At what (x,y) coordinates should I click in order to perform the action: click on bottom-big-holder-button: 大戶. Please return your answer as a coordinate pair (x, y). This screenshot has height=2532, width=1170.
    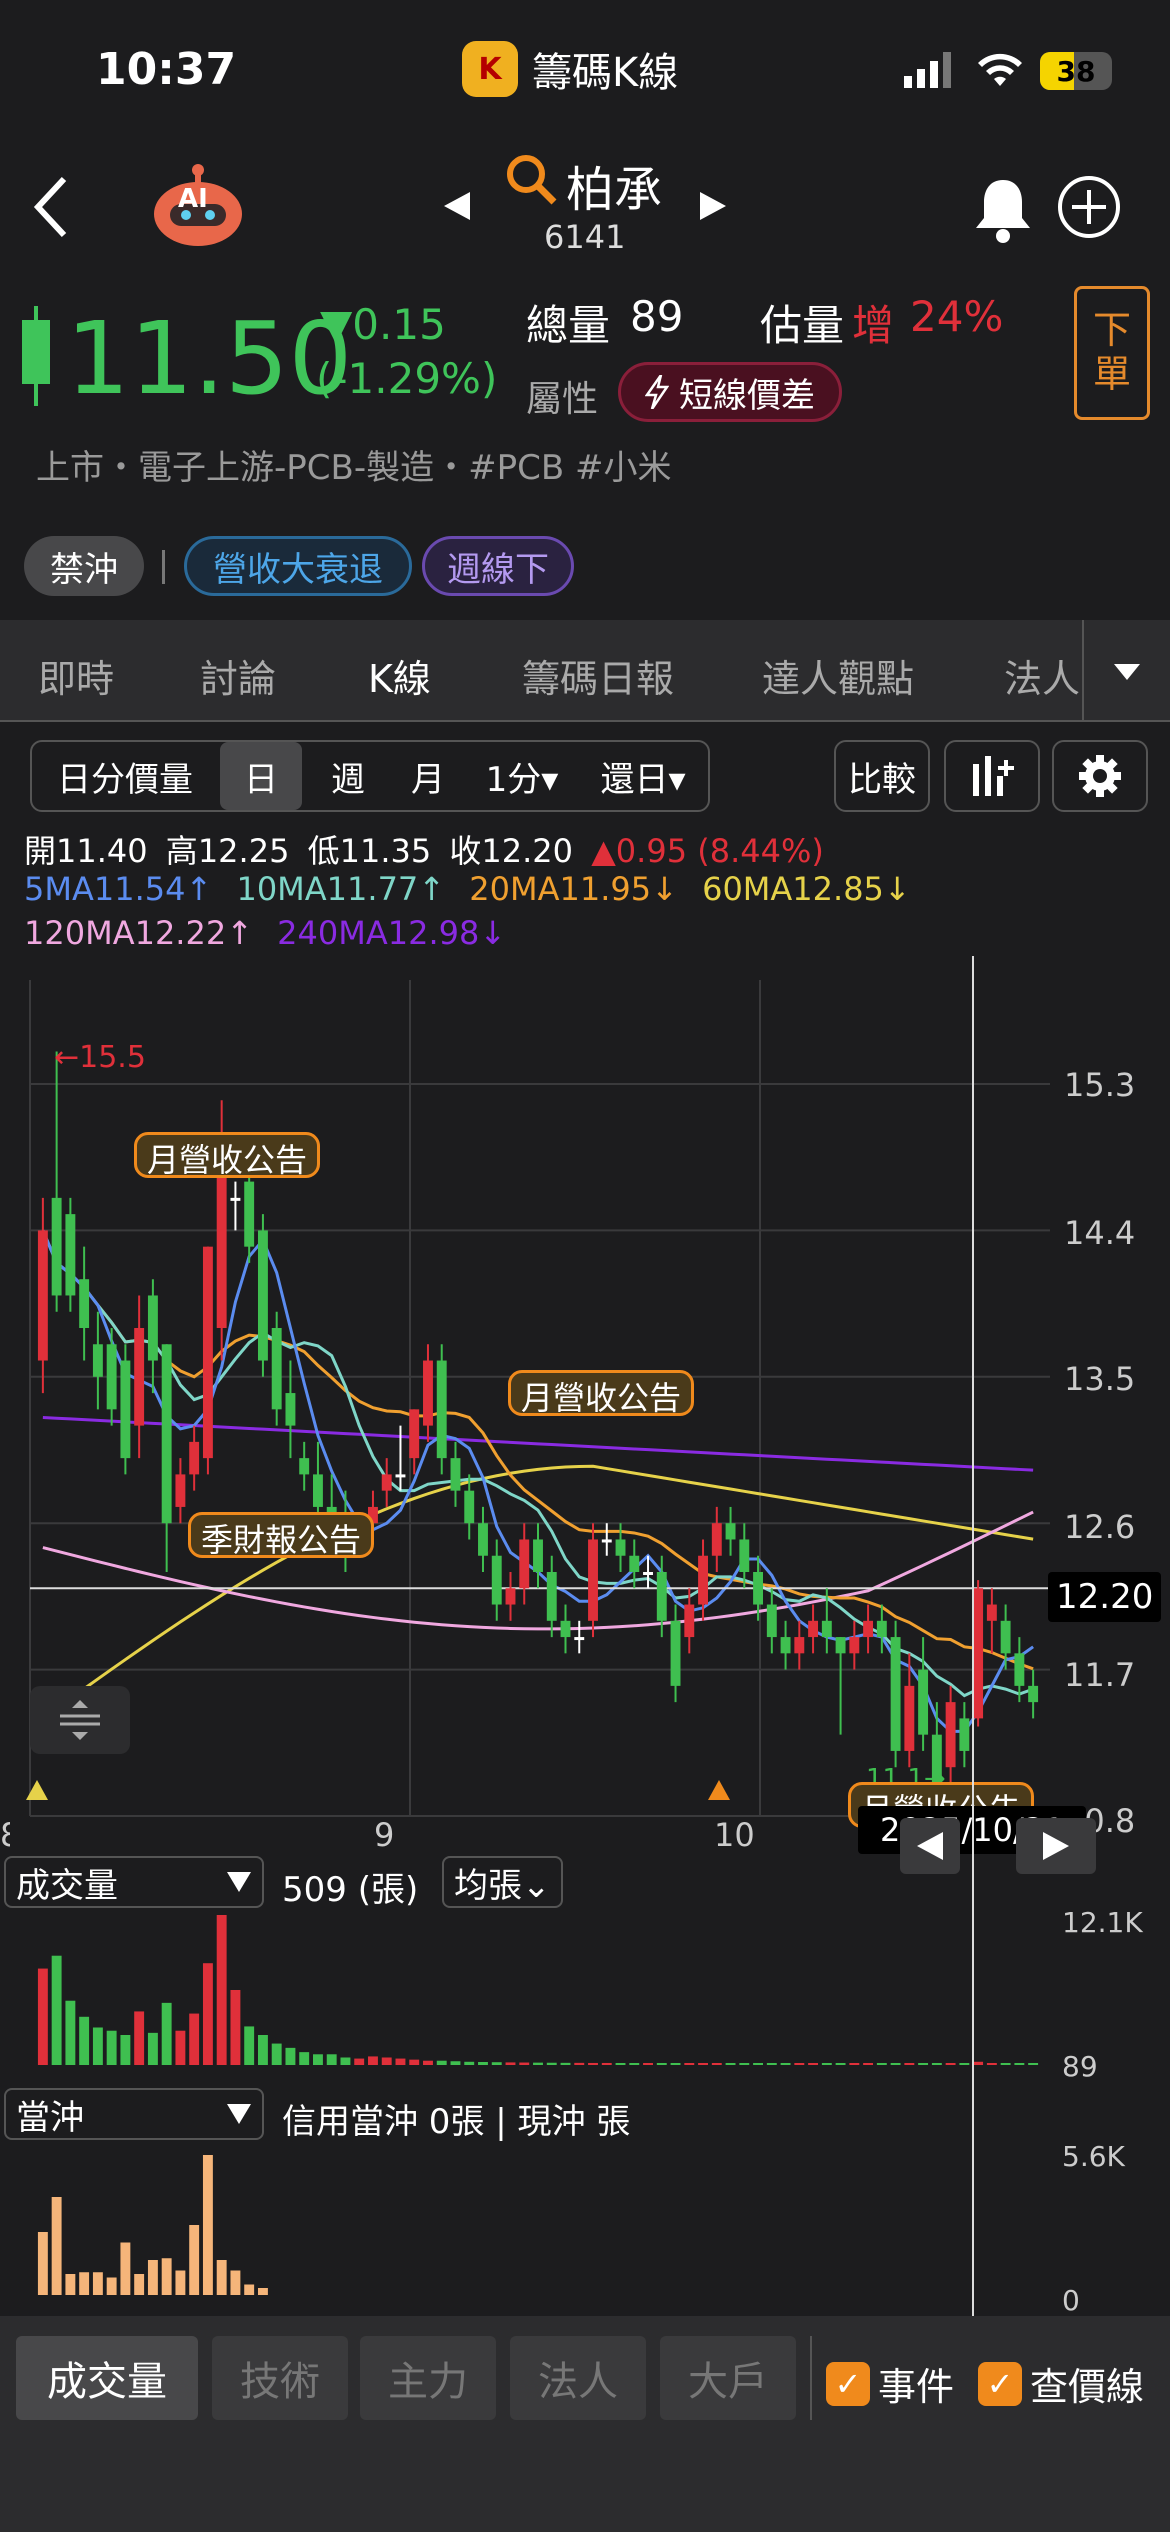
    Looking at the image, I should click on (728, 2378).